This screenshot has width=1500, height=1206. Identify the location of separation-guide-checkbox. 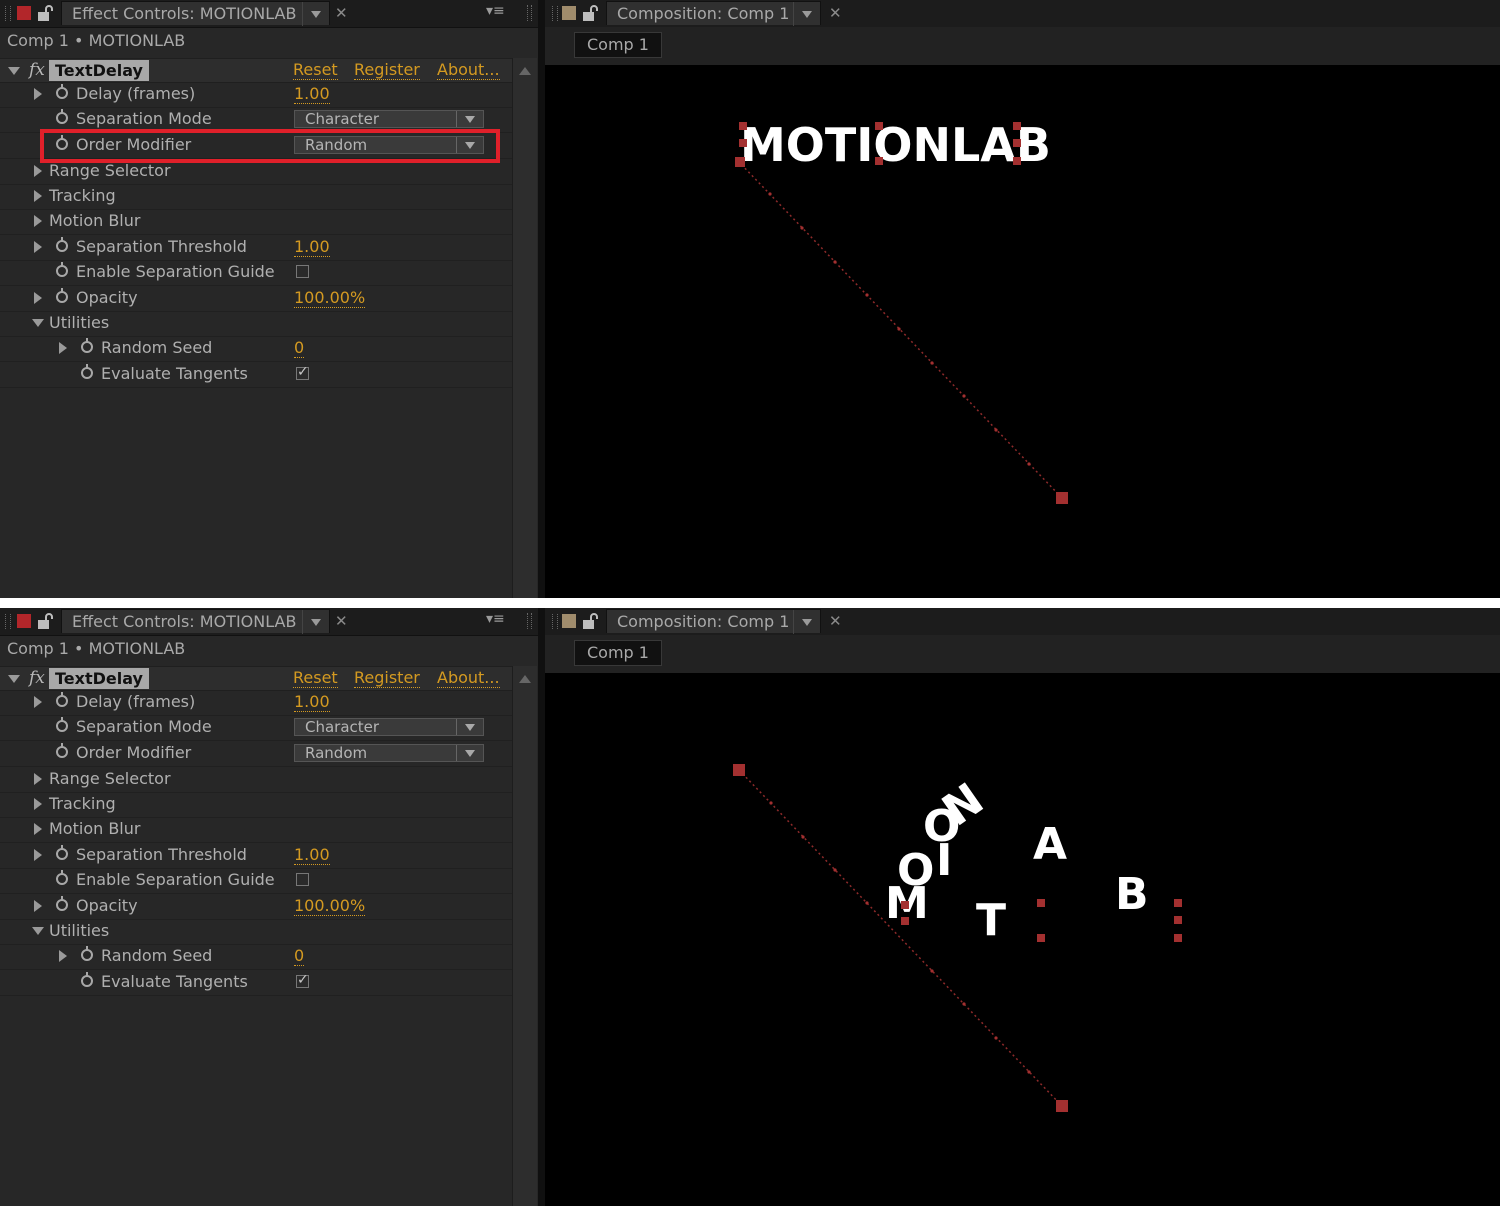
(302, 879).